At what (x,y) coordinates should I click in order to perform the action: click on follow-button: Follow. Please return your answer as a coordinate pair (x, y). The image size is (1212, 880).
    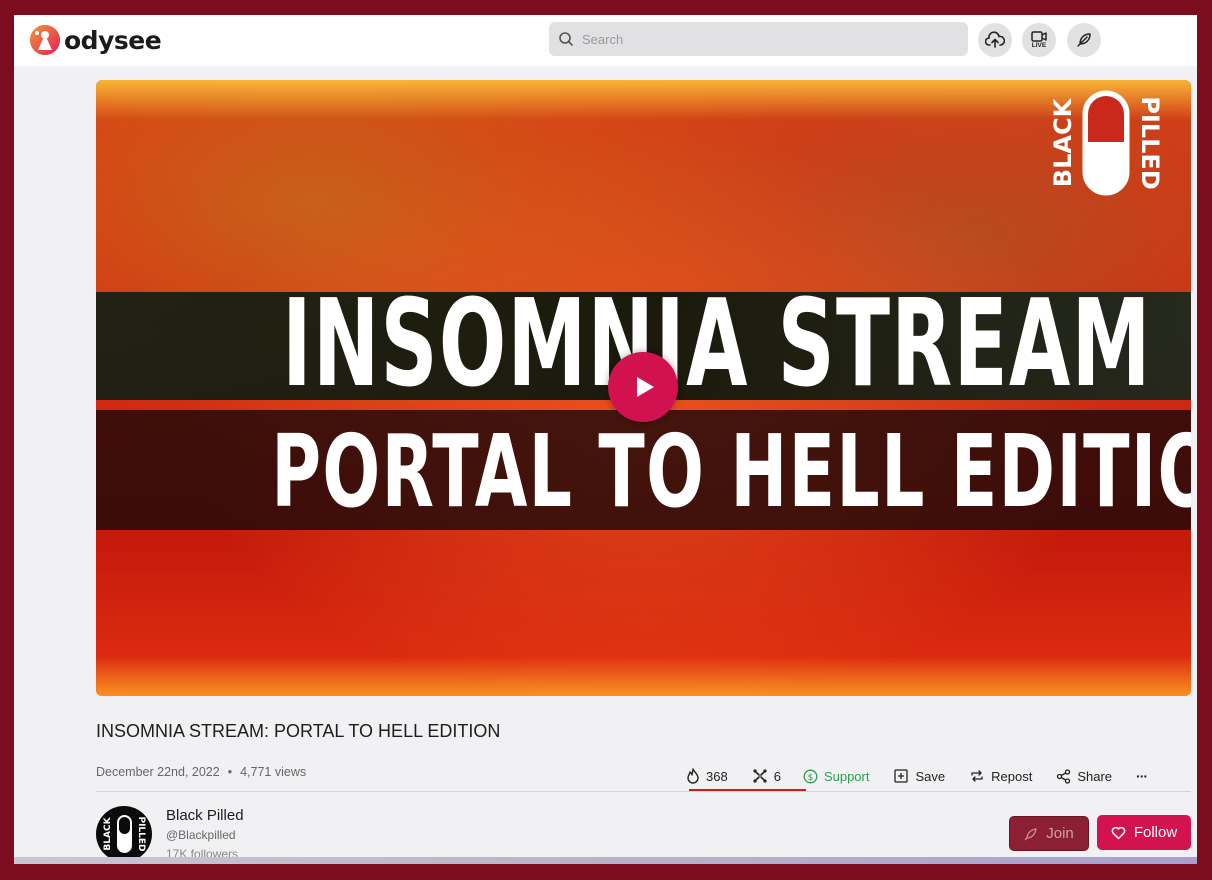
    Looking at the image, I should click on (1144, 832).